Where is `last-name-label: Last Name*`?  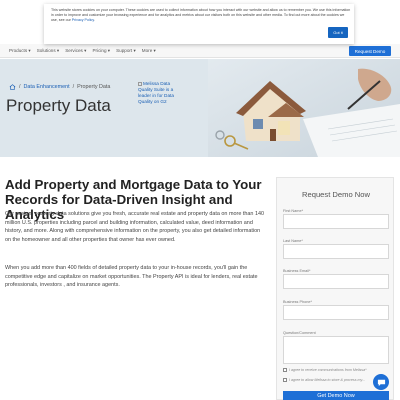 last-name-label: Last Name* is located at coordinates (293, 241).